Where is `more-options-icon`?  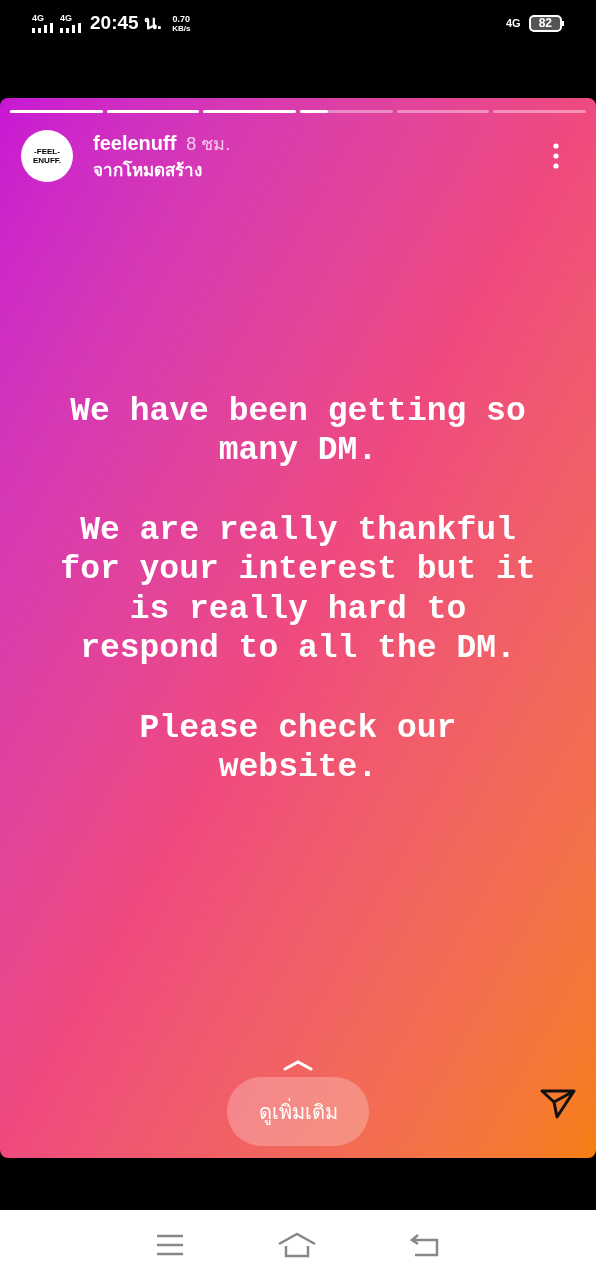
more-options-icon is located at coordinates (556, 155).